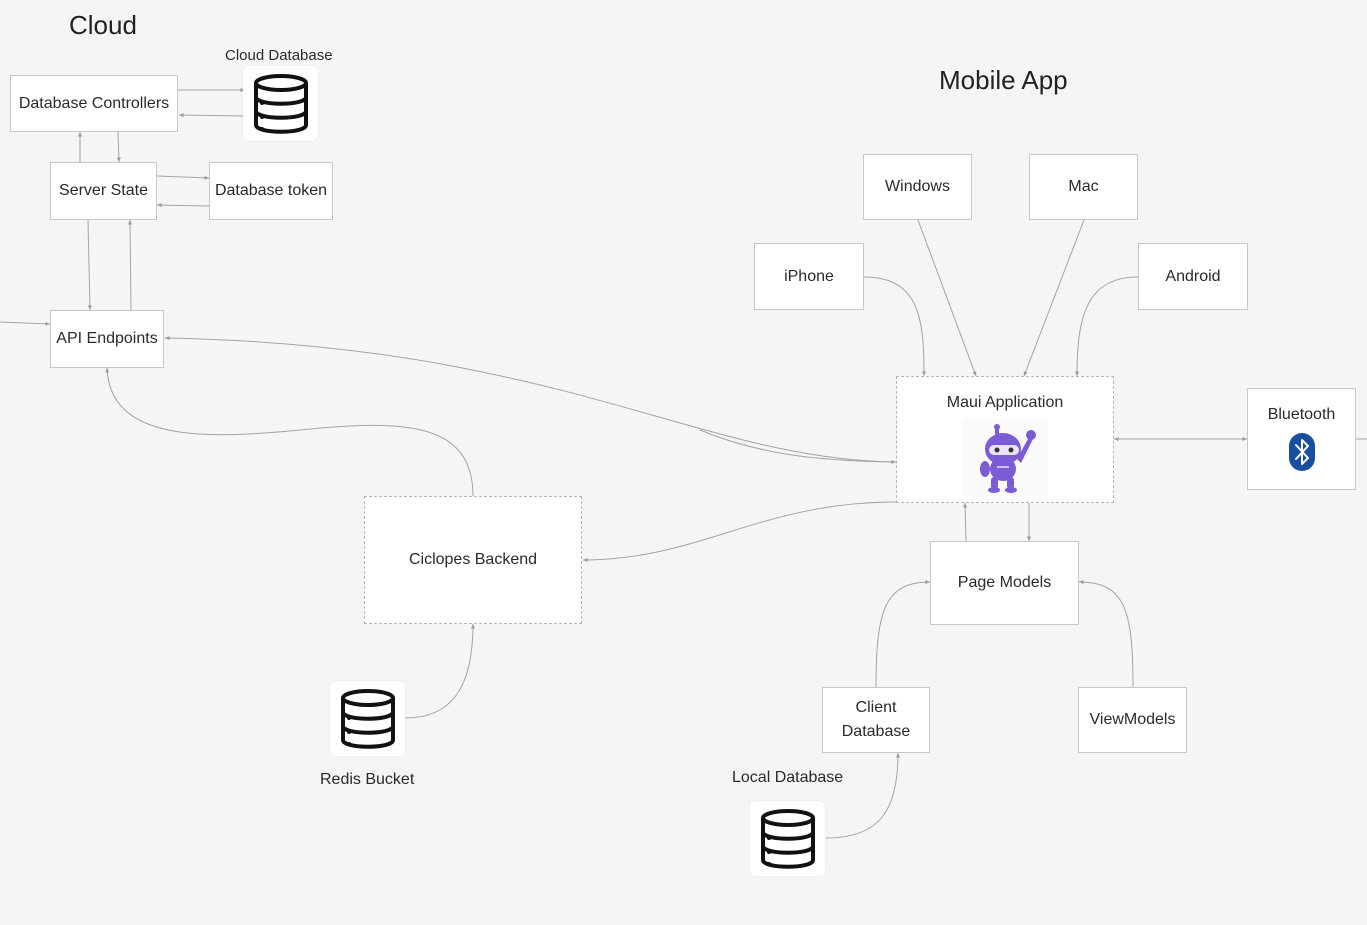  I want to click on server-state-label: Server State, so click(103, 190).